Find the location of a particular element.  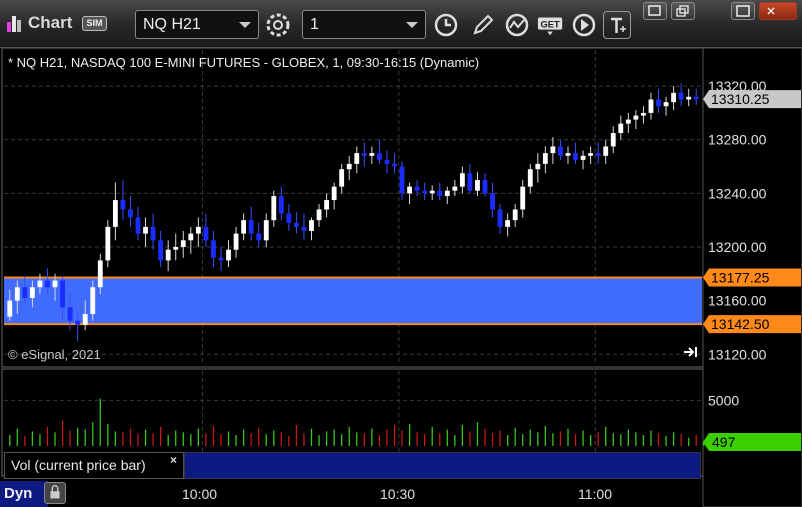

volume-study-bar is located at coordinates (442, 465).